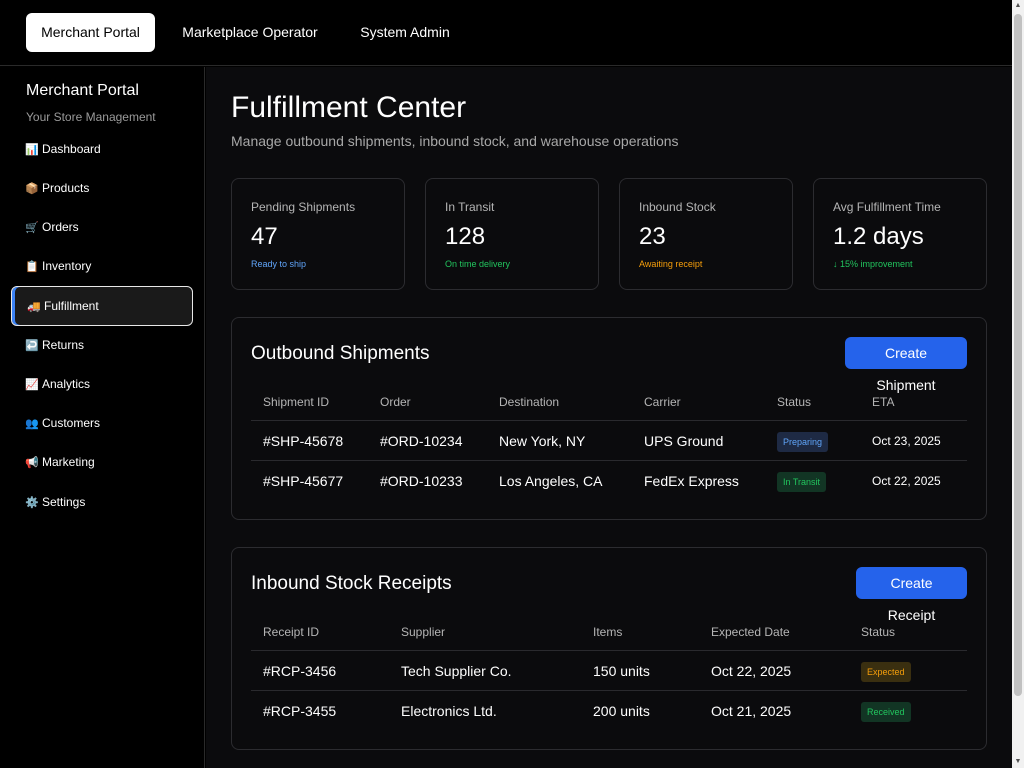 The height and width of the screenshot is (768, 1024). I want to click on column-header: Order, so click(395, 402).